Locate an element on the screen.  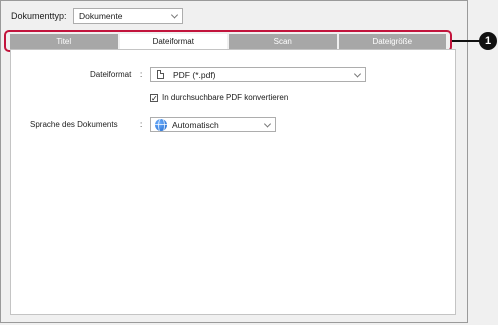
format-label: Dateiformat is located at coordinates (111, 74).